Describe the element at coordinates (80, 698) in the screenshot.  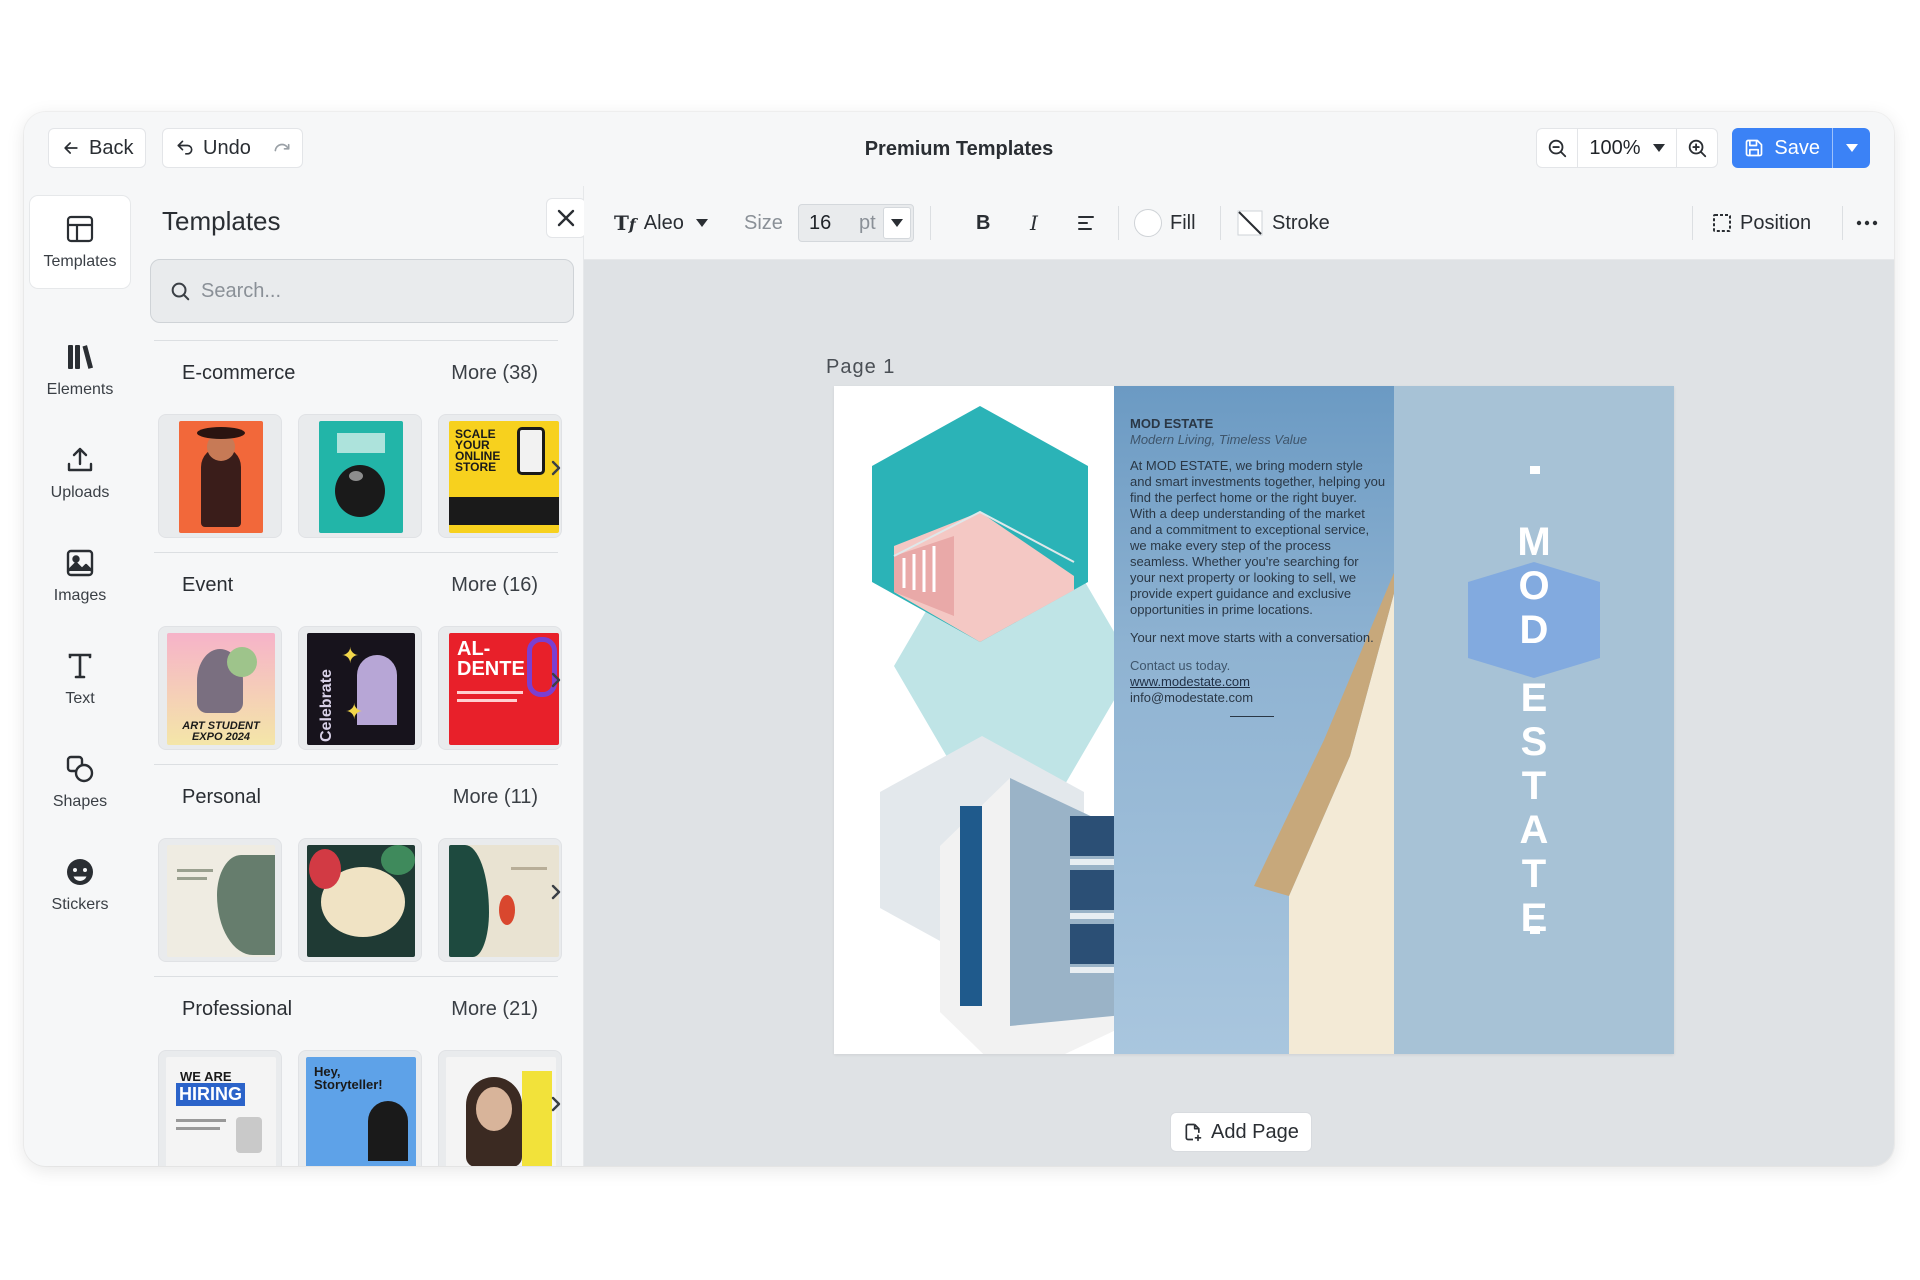
I see `rail-label: Text` at that location.